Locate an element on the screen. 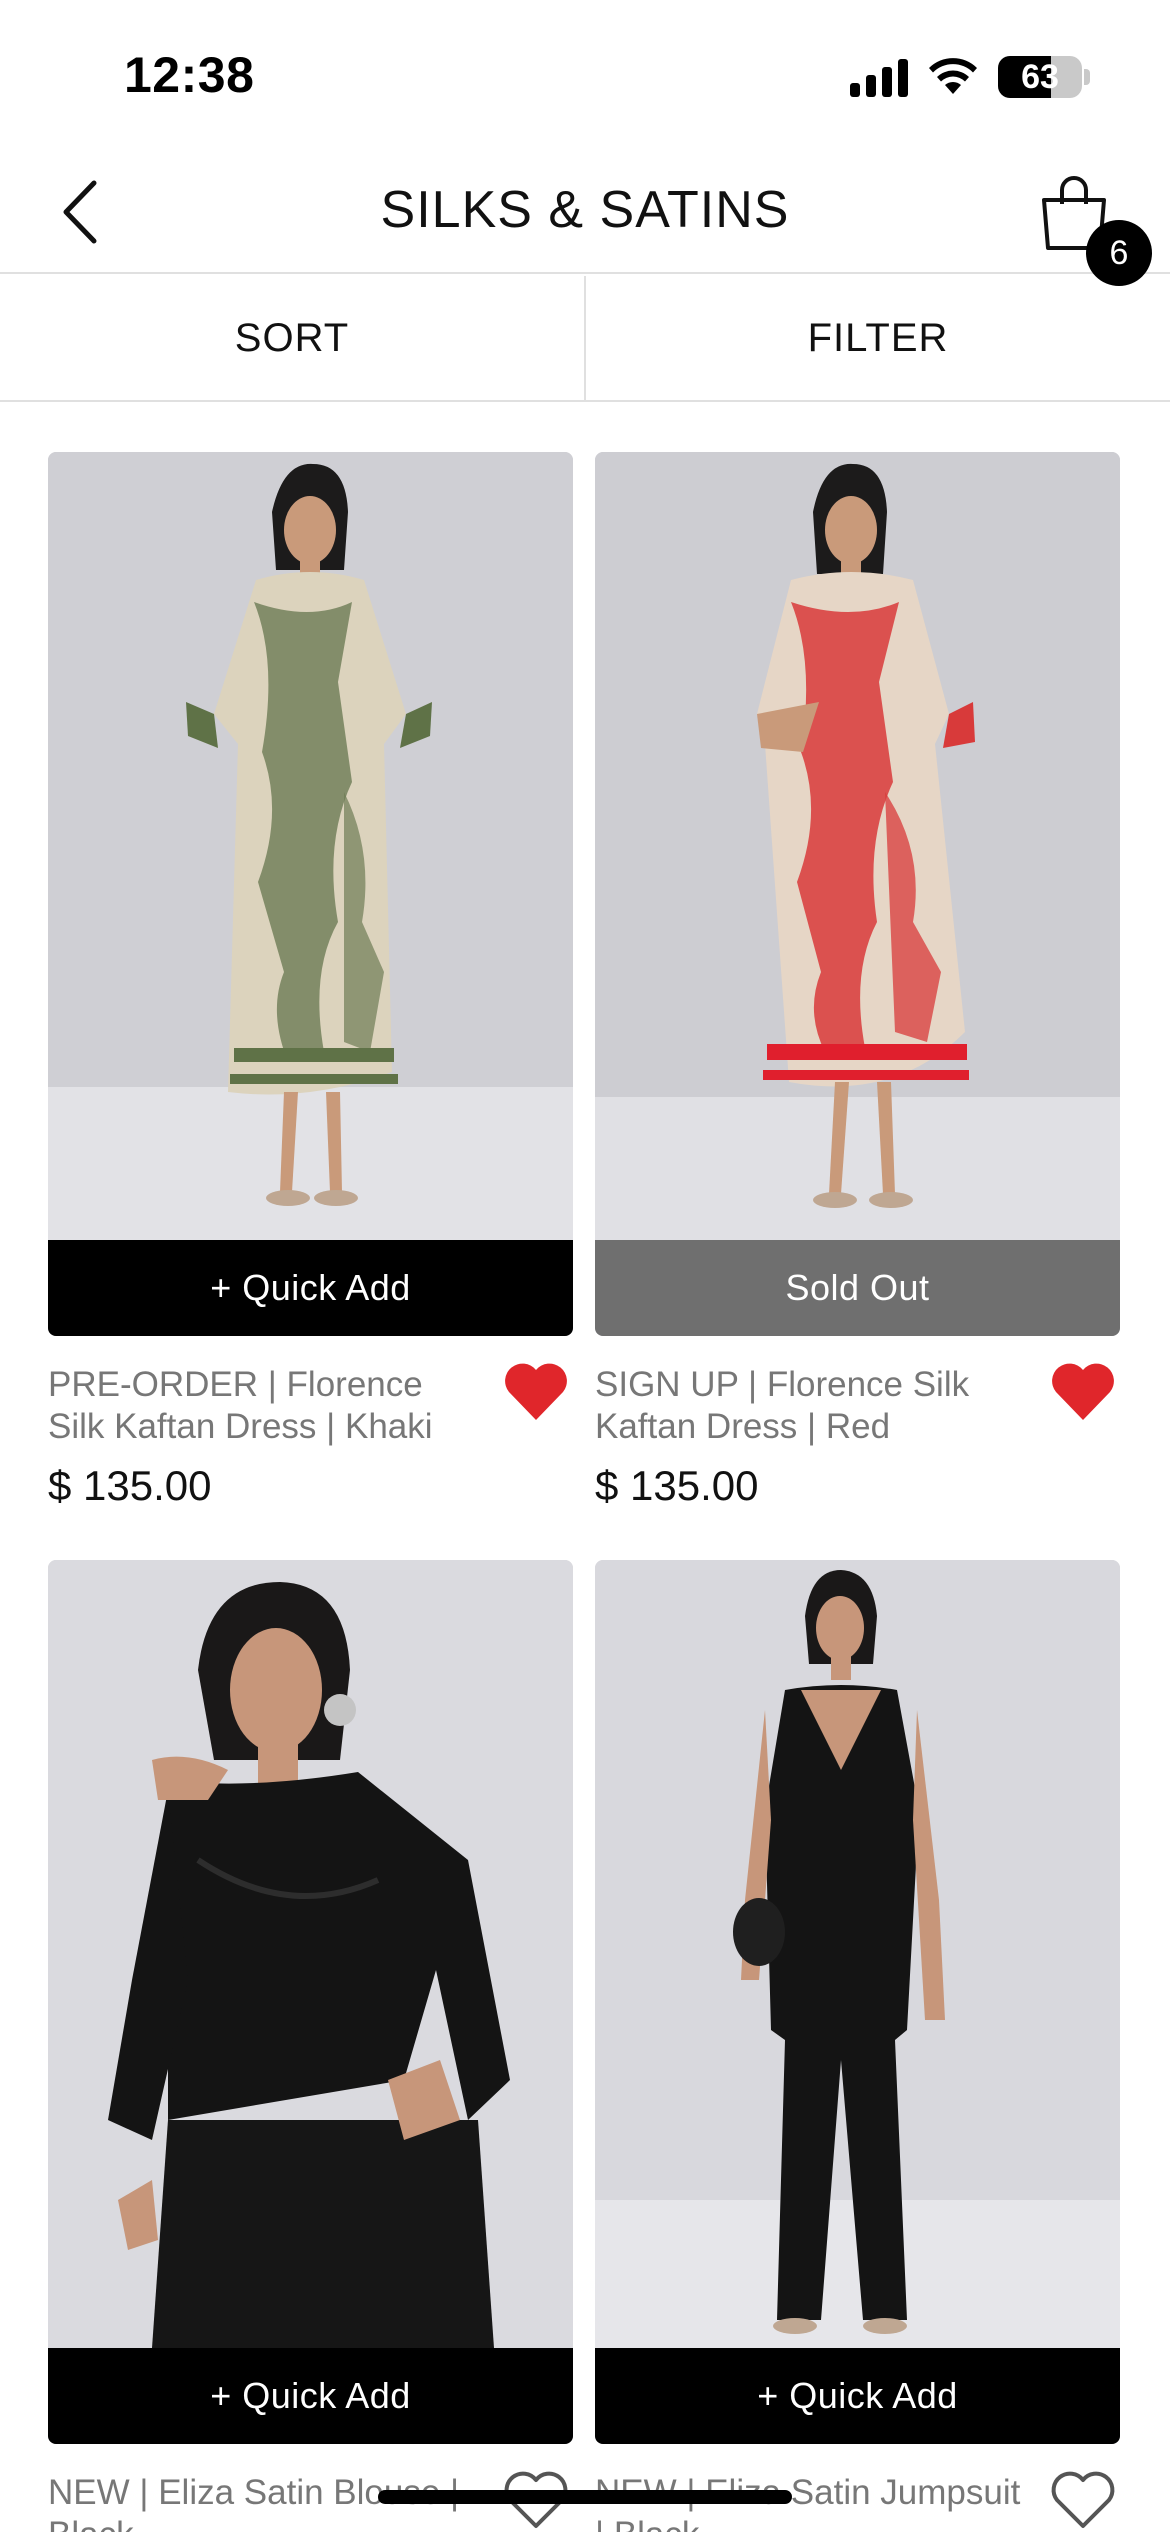  product-info: NEW | Eliza Satin Jumpsuit | Black is located at coordinates (857, 2488).